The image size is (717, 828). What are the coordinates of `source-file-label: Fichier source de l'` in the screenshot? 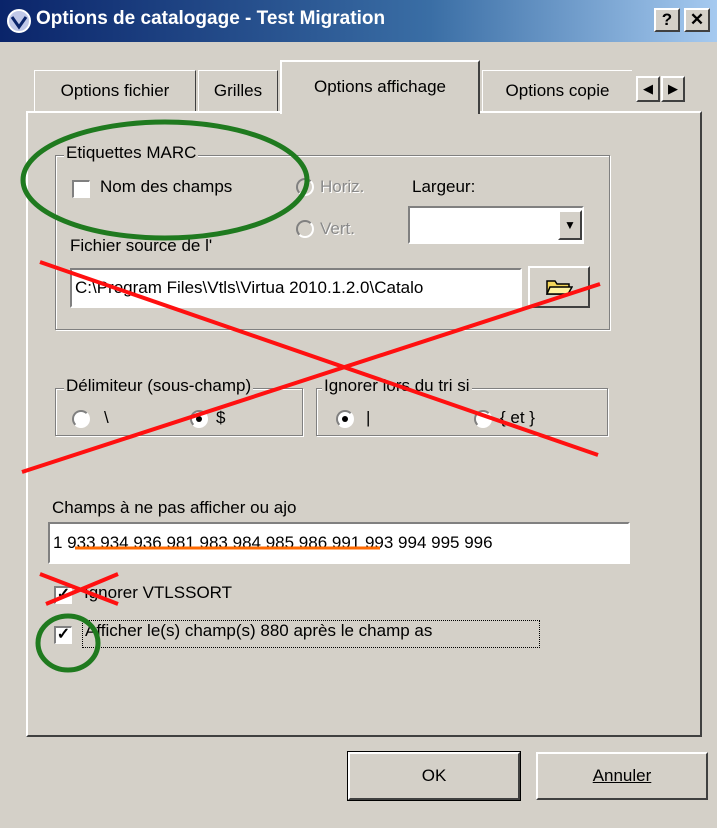 It's located at (141, 245).